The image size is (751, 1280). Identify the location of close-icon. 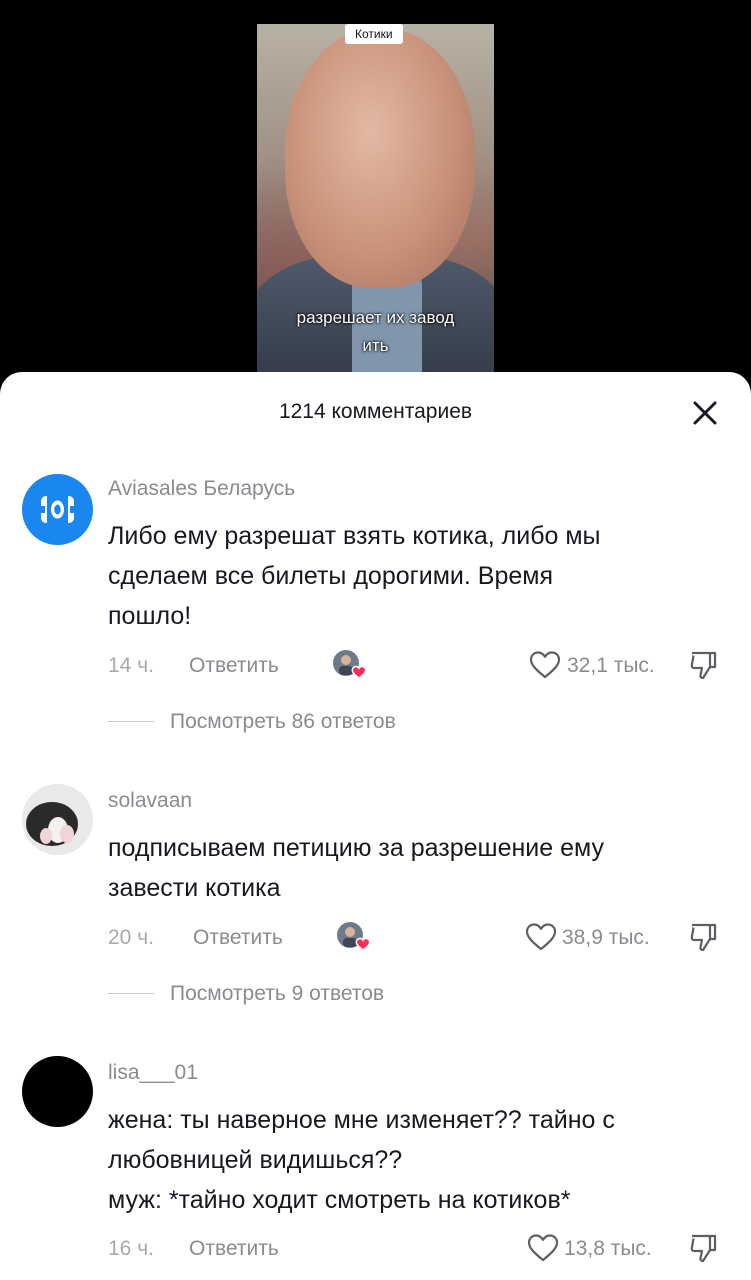
(705, 413).